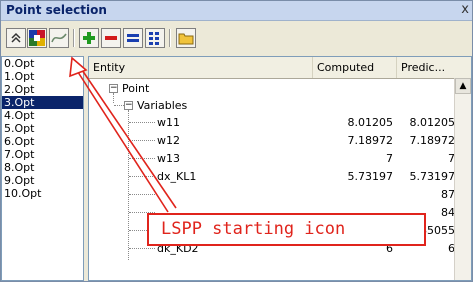  What do you see at coordinates (286, 229) in the screenshot?
I see `lspp-annotation-callout: LSPP starting icon` at bounding box center [286, 229].